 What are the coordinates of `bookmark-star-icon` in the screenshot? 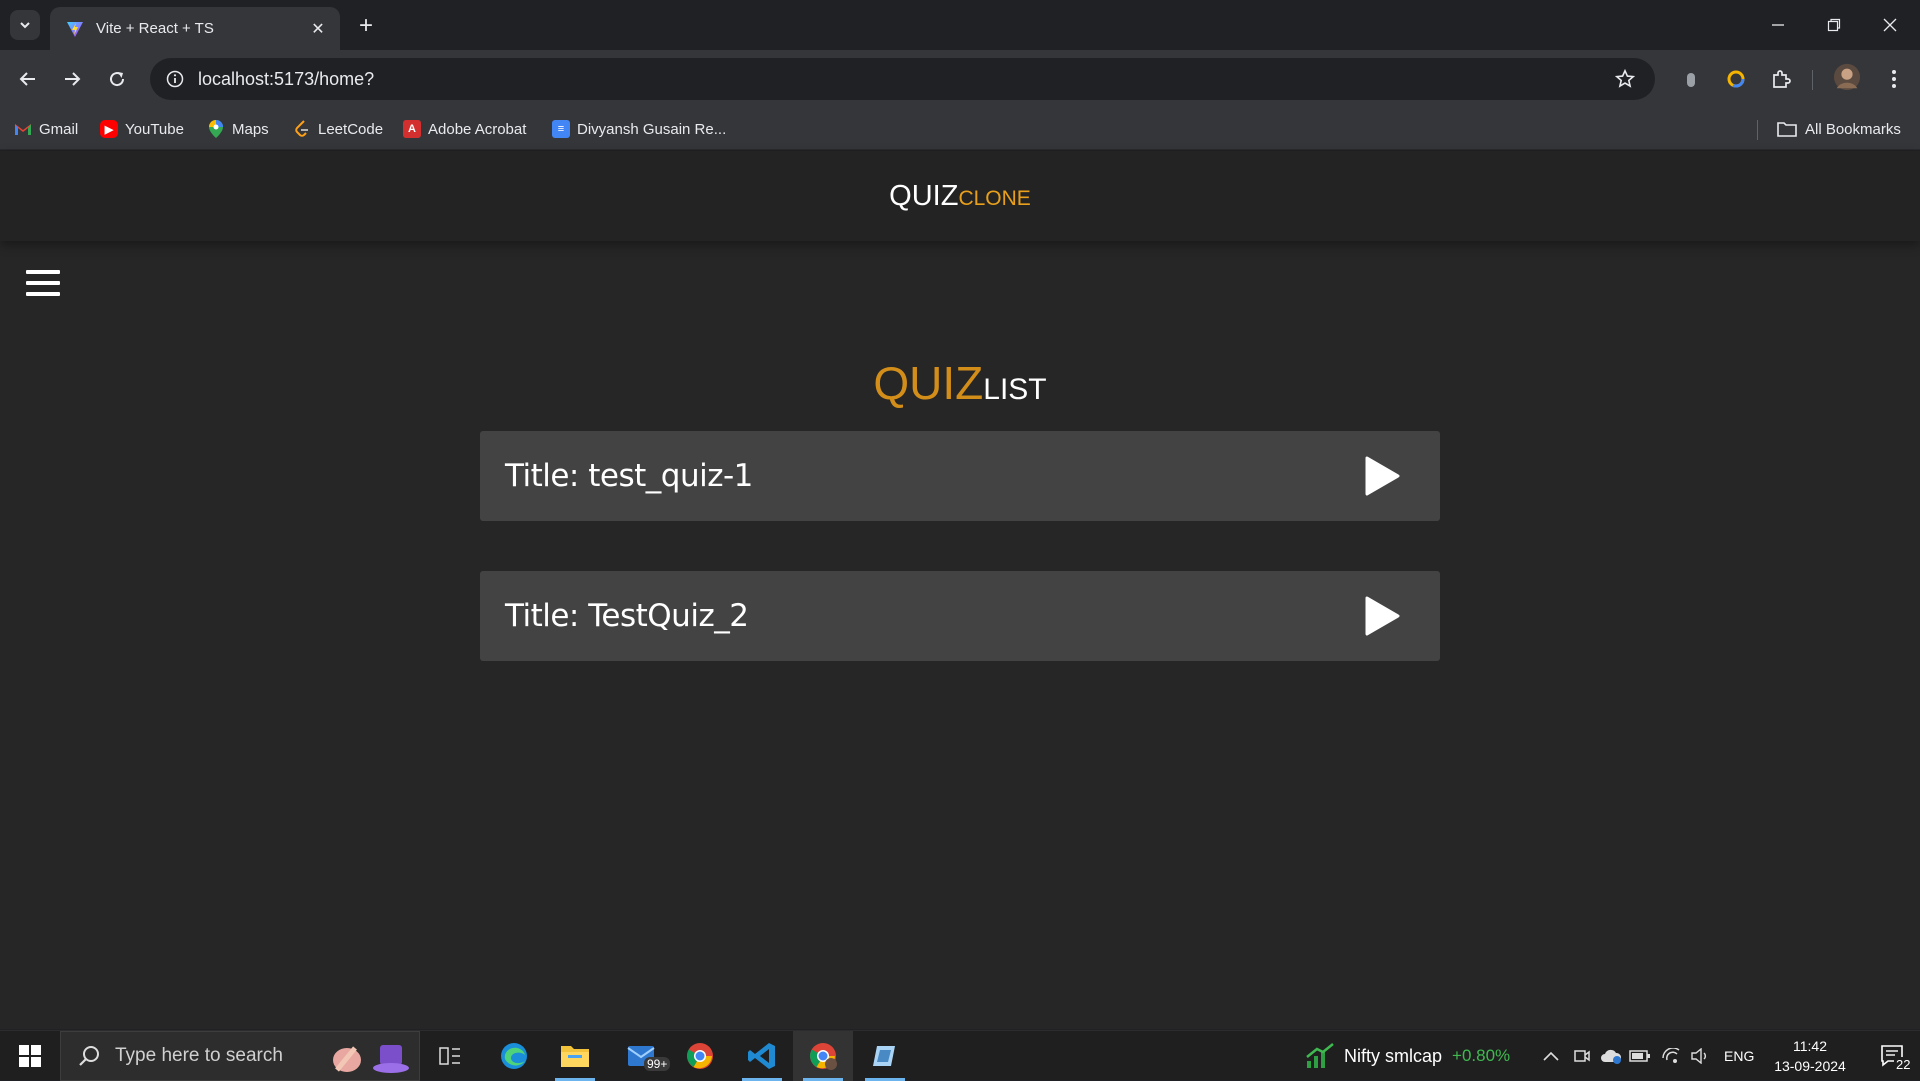 It's located at (1625, 79).